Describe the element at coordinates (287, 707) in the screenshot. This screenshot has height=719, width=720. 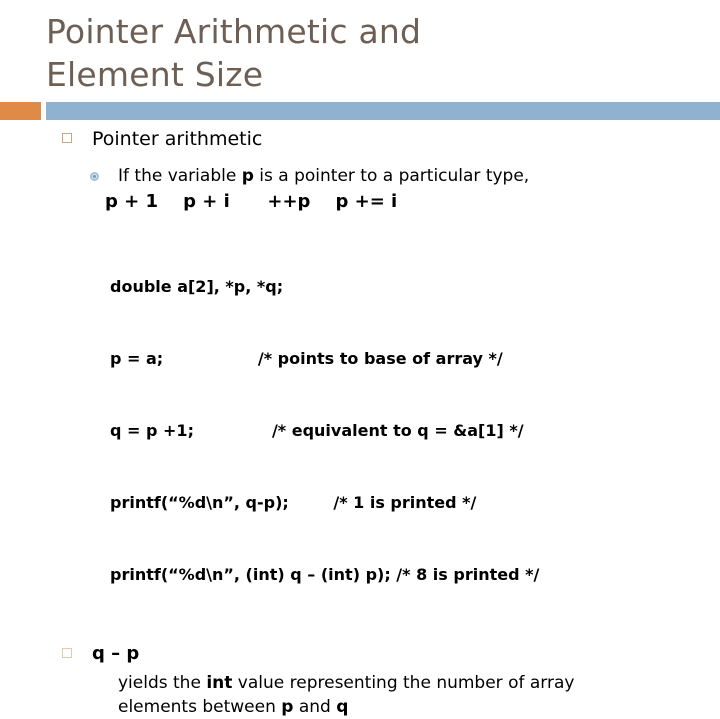
I see `bullet-level2-code-p2: p` at that location.